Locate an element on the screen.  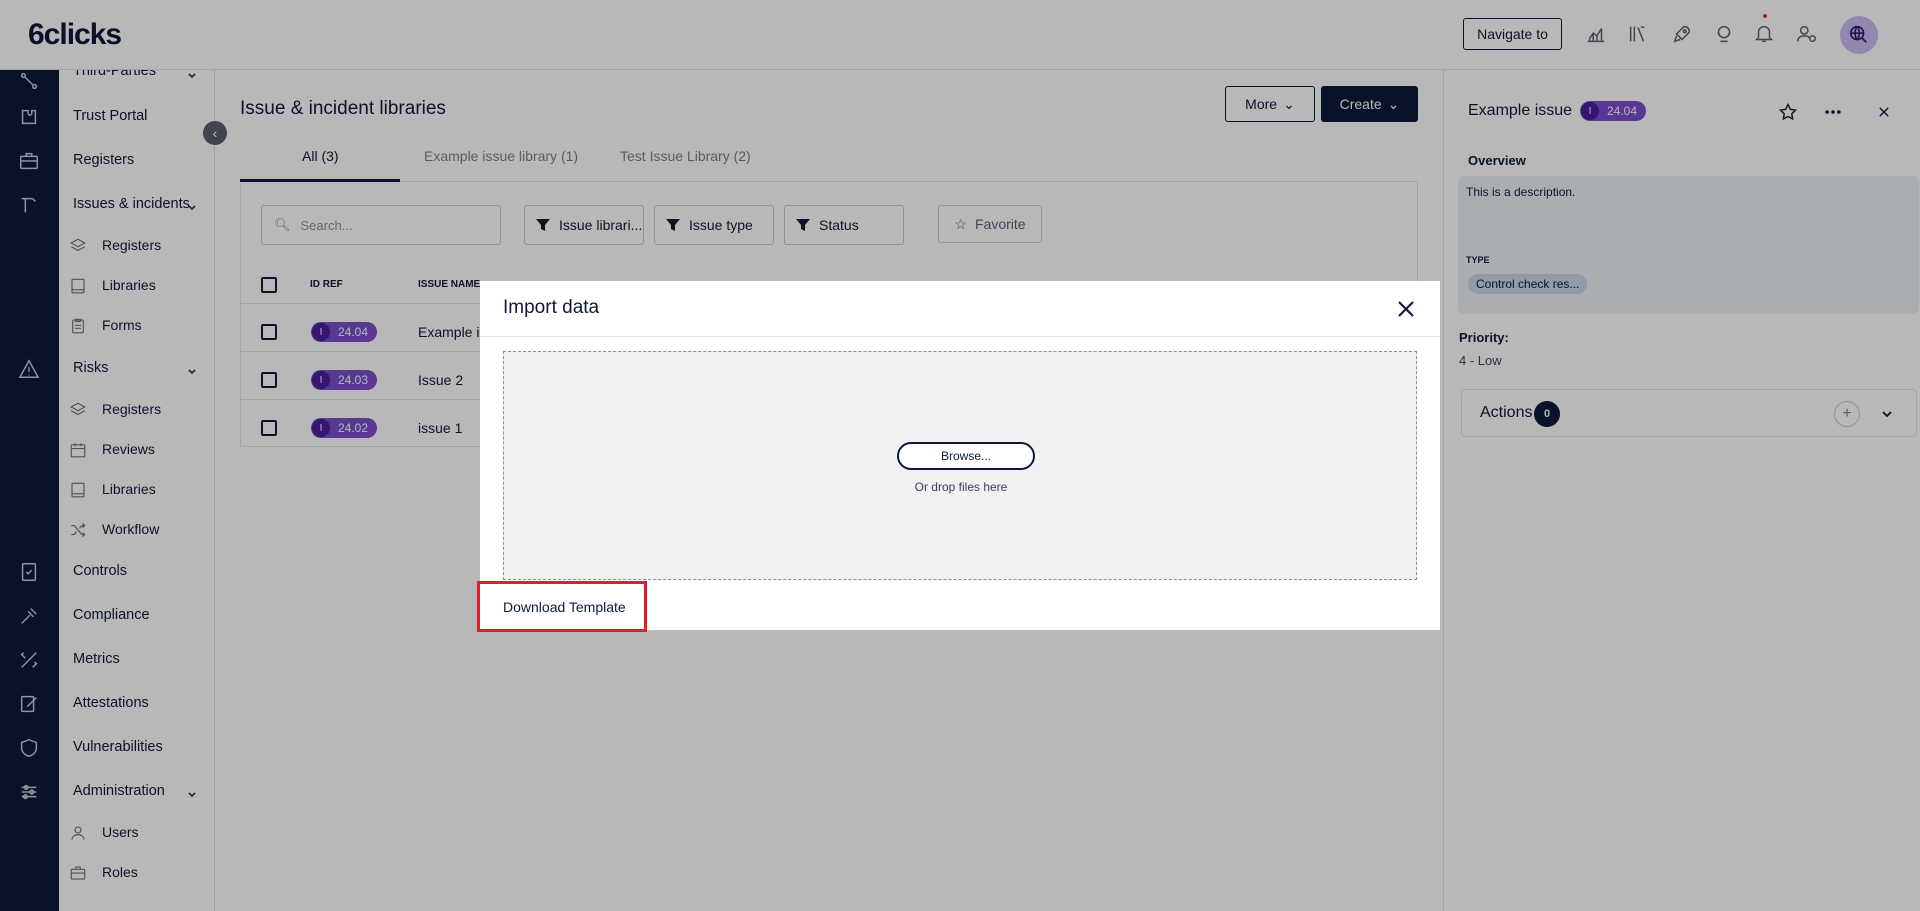
close-icon is located at coordinates (1406, 309).